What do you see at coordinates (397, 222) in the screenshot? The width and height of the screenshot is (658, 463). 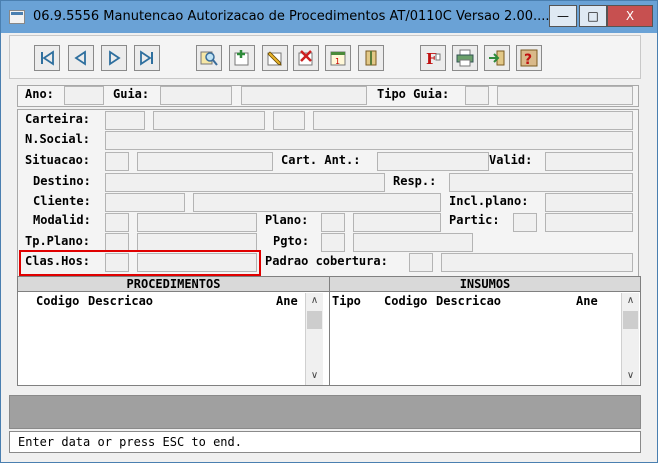 I see `plano-desc-field` at bounding box center [397, 222].